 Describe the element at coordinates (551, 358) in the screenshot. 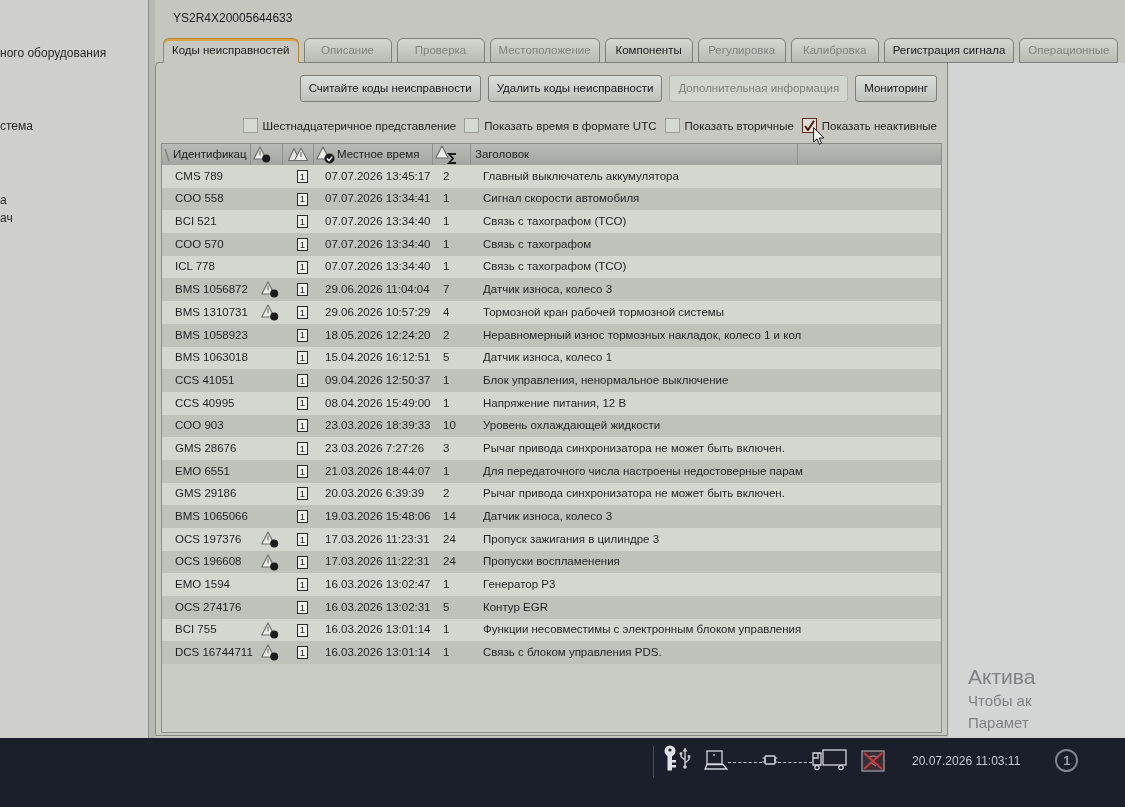

I see `table-row: BMS 1063018 1 15.04.2026 16:12:51 5 Датчик износа, колесо 1` at that location.